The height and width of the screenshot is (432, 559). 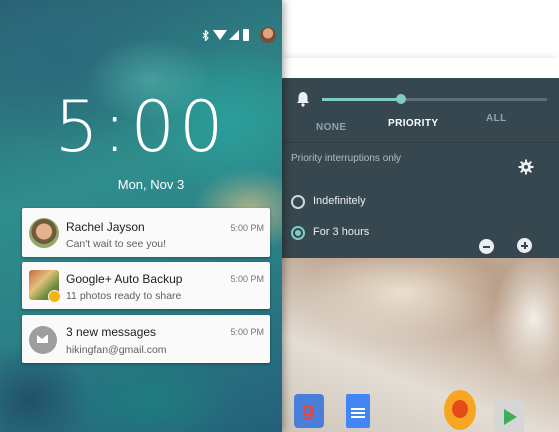 What do you see at coordinates (460, 410) in the screenshot?
I see `lenses-icon` at bounding box center [460, 410].